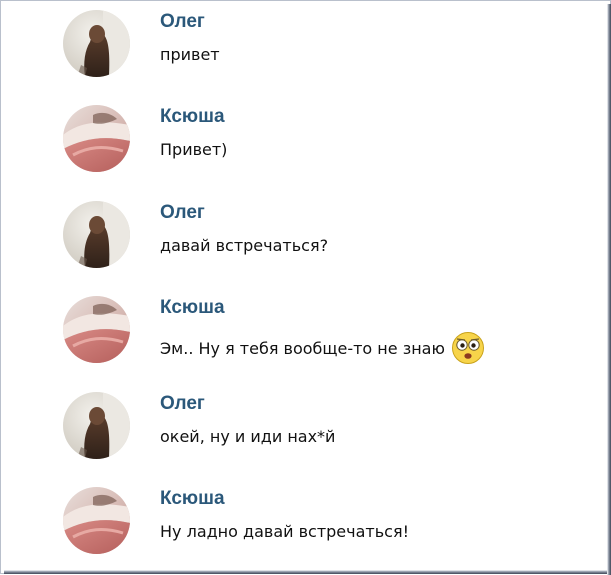 Image resolution: width=611 pixels, height=575 pixels. I want to click on message-text-content: Привет), so click(194, 149).